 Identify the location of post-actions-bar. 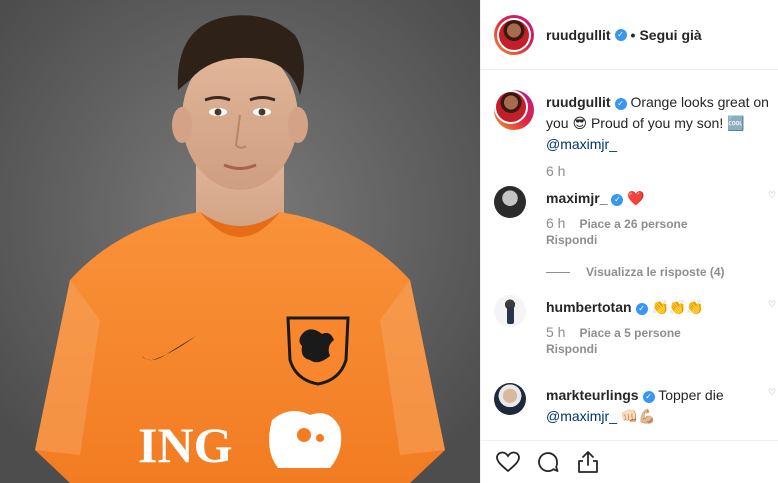
(629, 461).